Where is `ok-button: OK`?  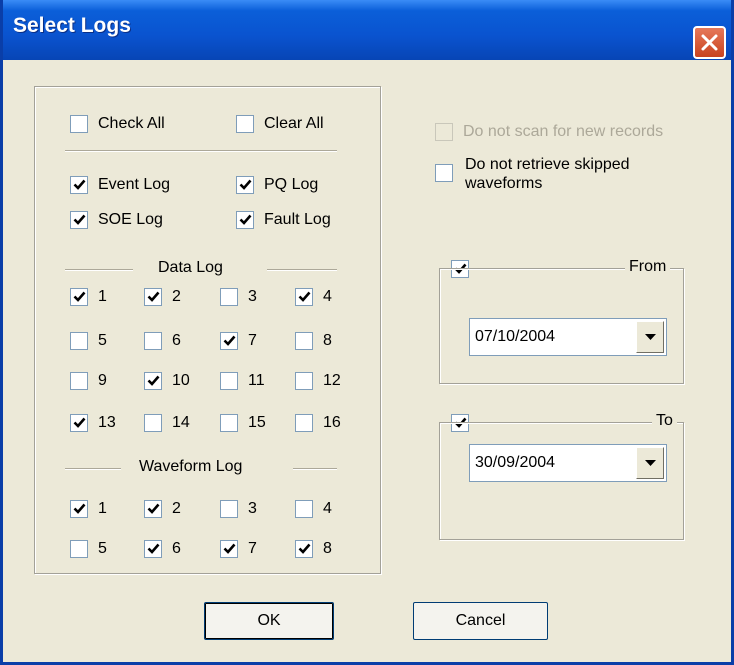
ok-button: OK is located at coordinates (269, 621).